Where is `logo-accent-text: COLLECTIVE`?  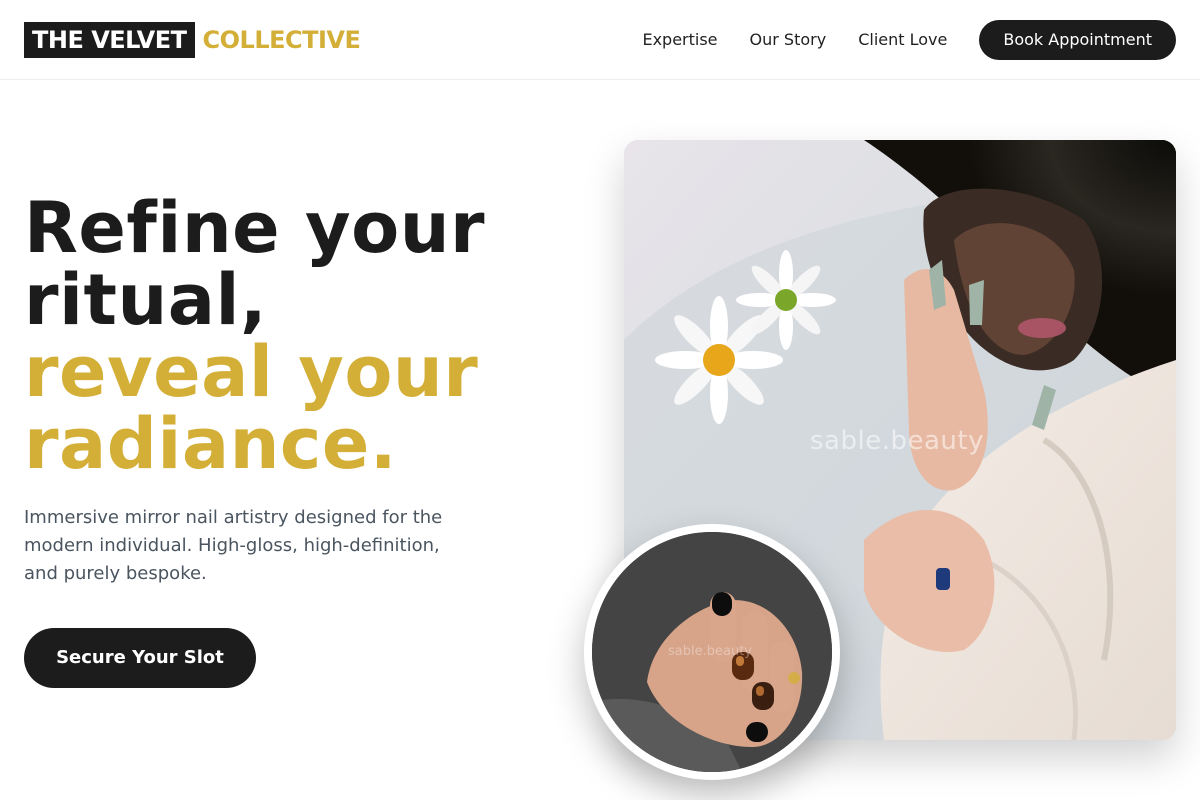
logo-accent-text: COLLECTIVE is located at coordinates (281, 40).